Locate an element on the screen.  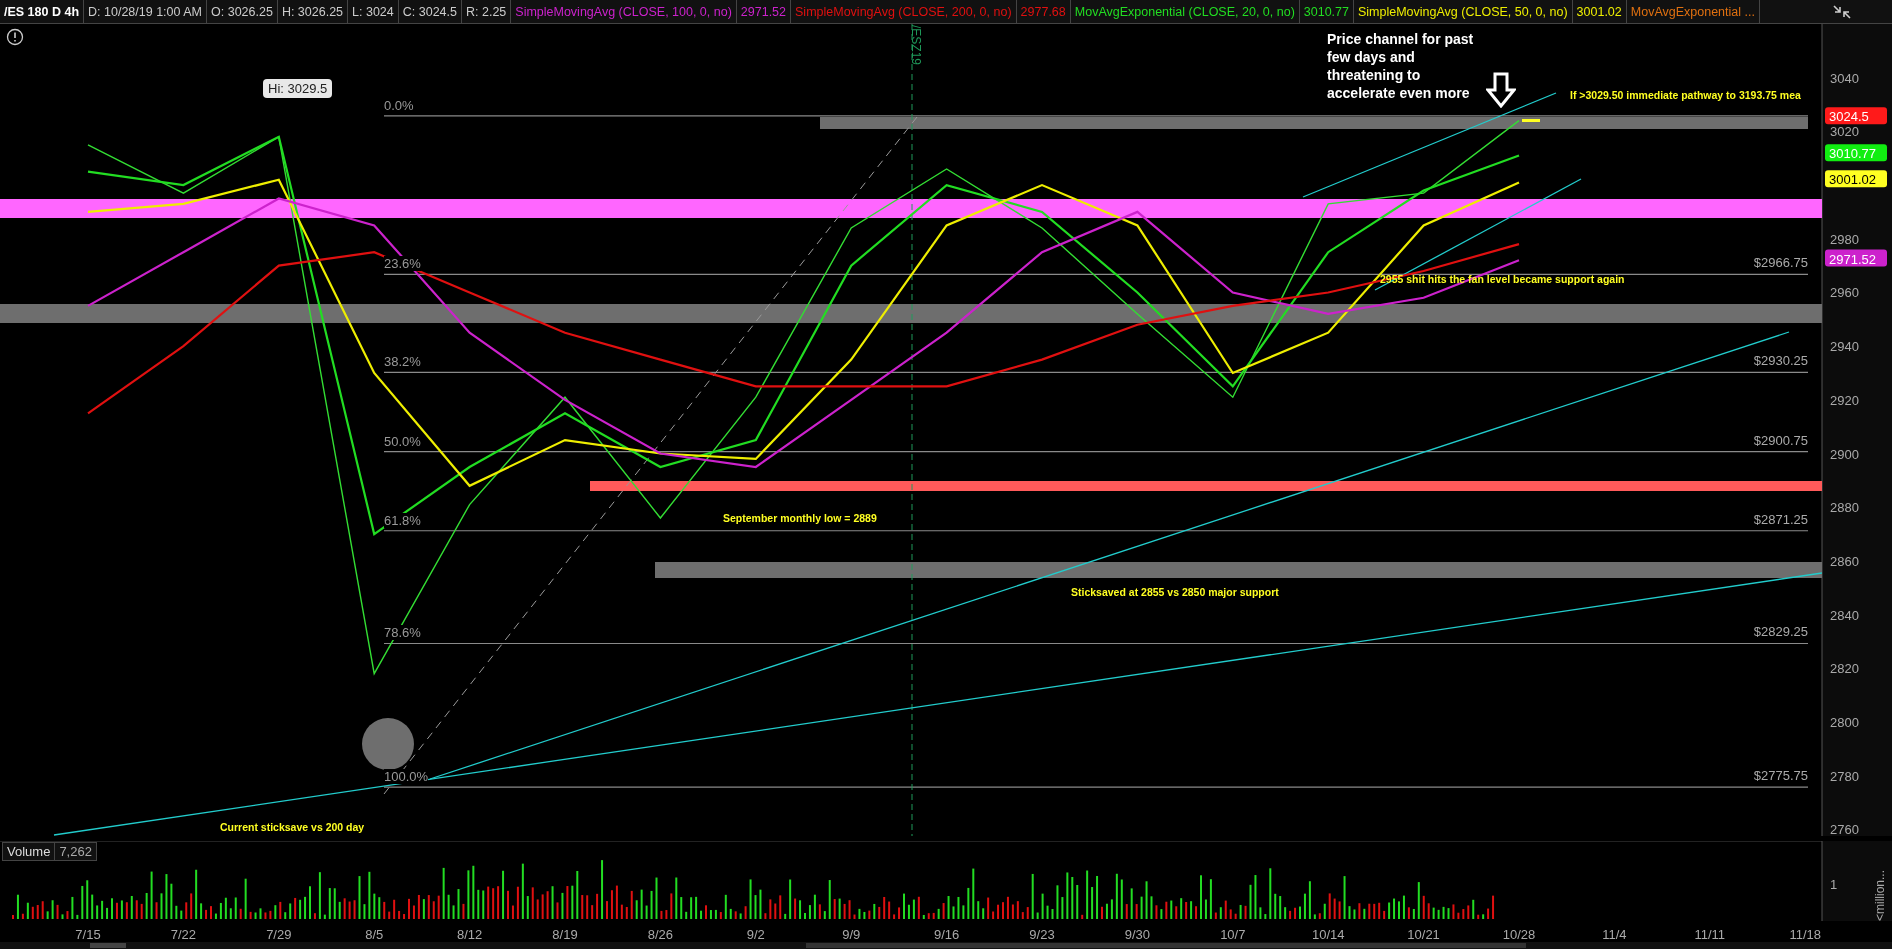
date-tick-label: 11/18 is located at coordinates (1805, 934).